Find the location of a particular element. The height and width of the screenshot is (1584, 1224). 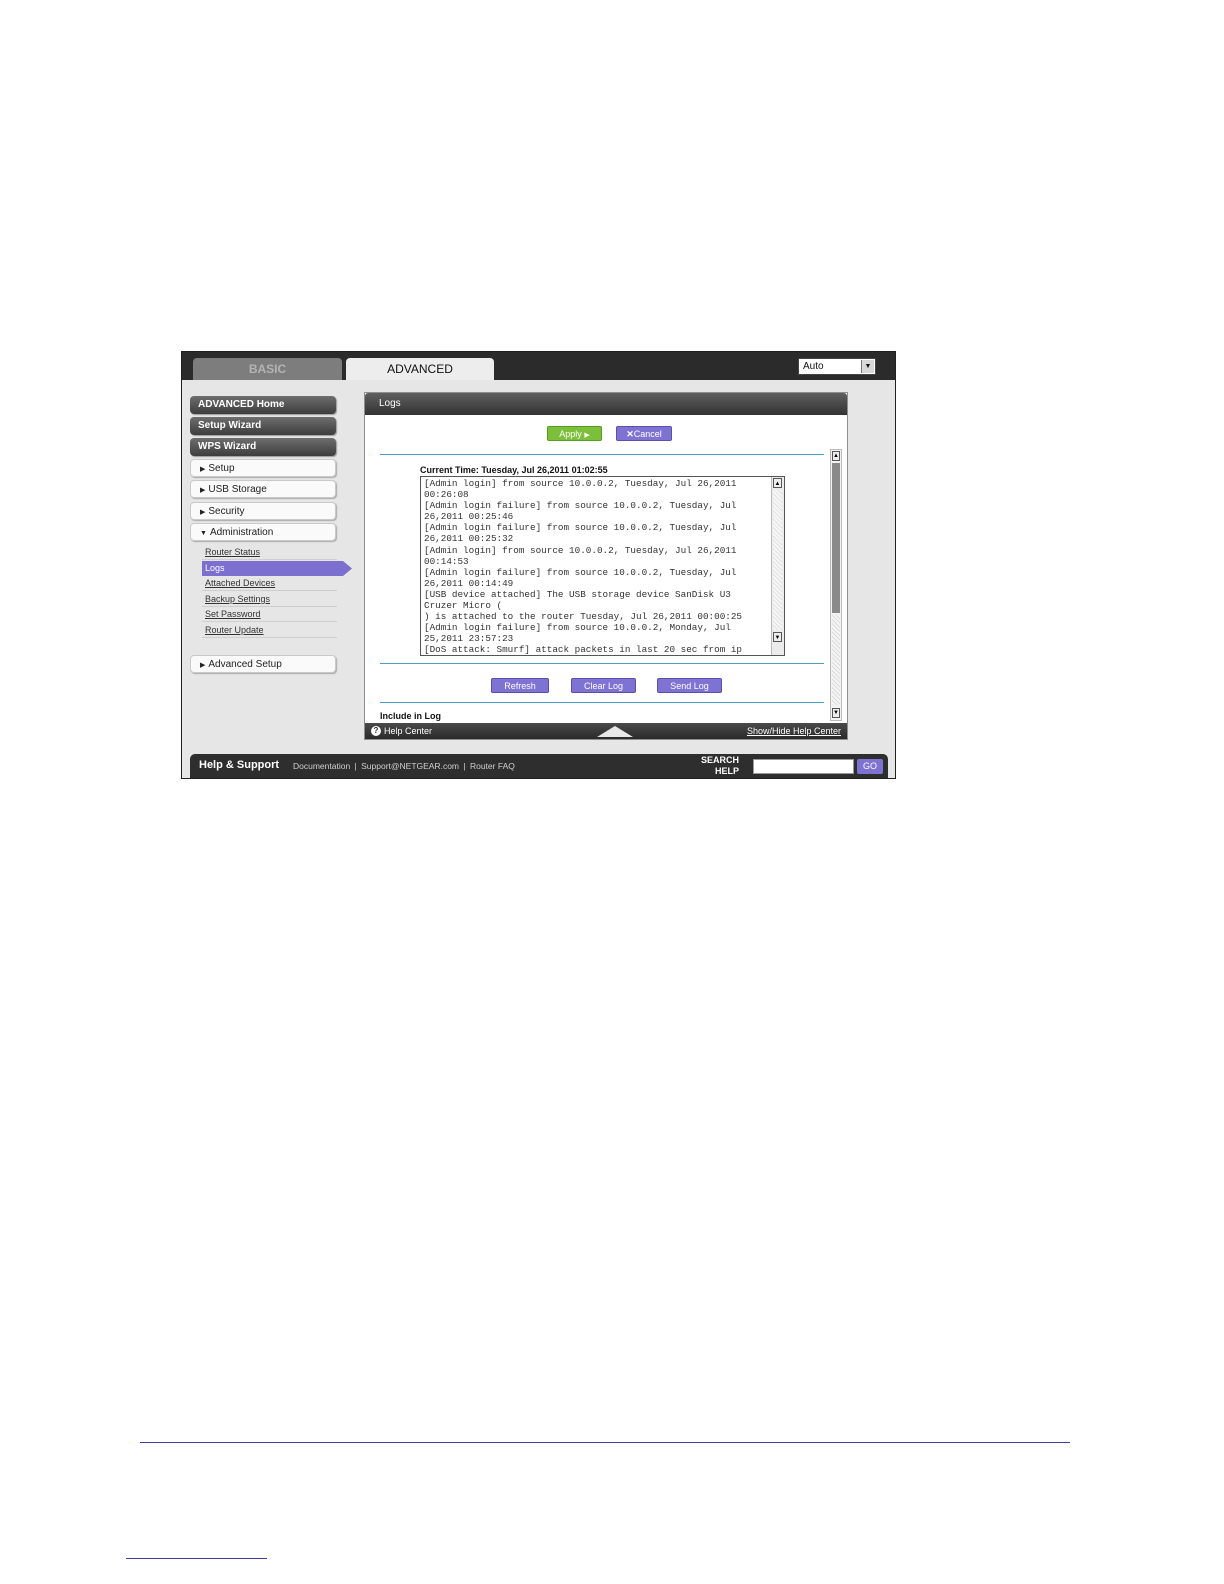

sidebar-section-setup: ▶ Setup is located at coordinates (263, 468).